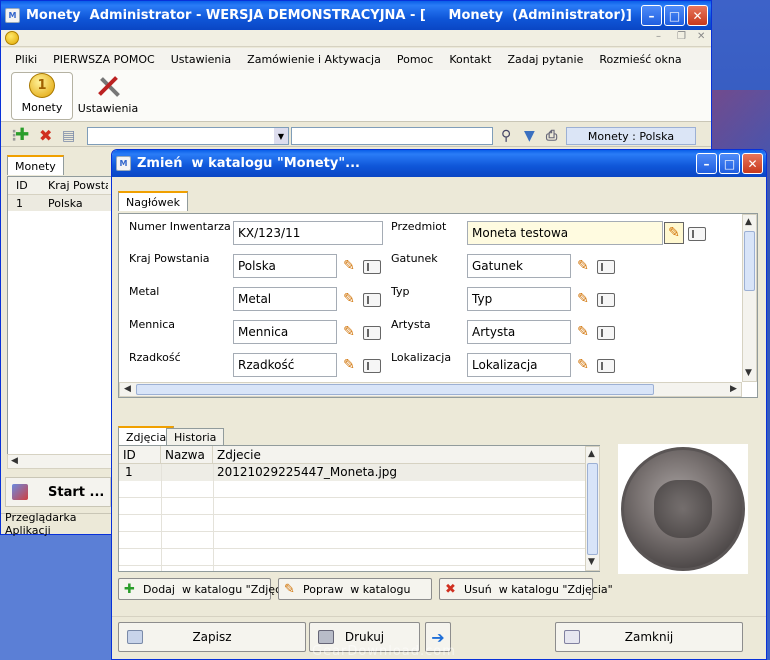 The width and height of the screenshot is (770, 660). Describe the element at coordinates (606, 300) in the screenshot. I see `typ-tag-icon` at that location.